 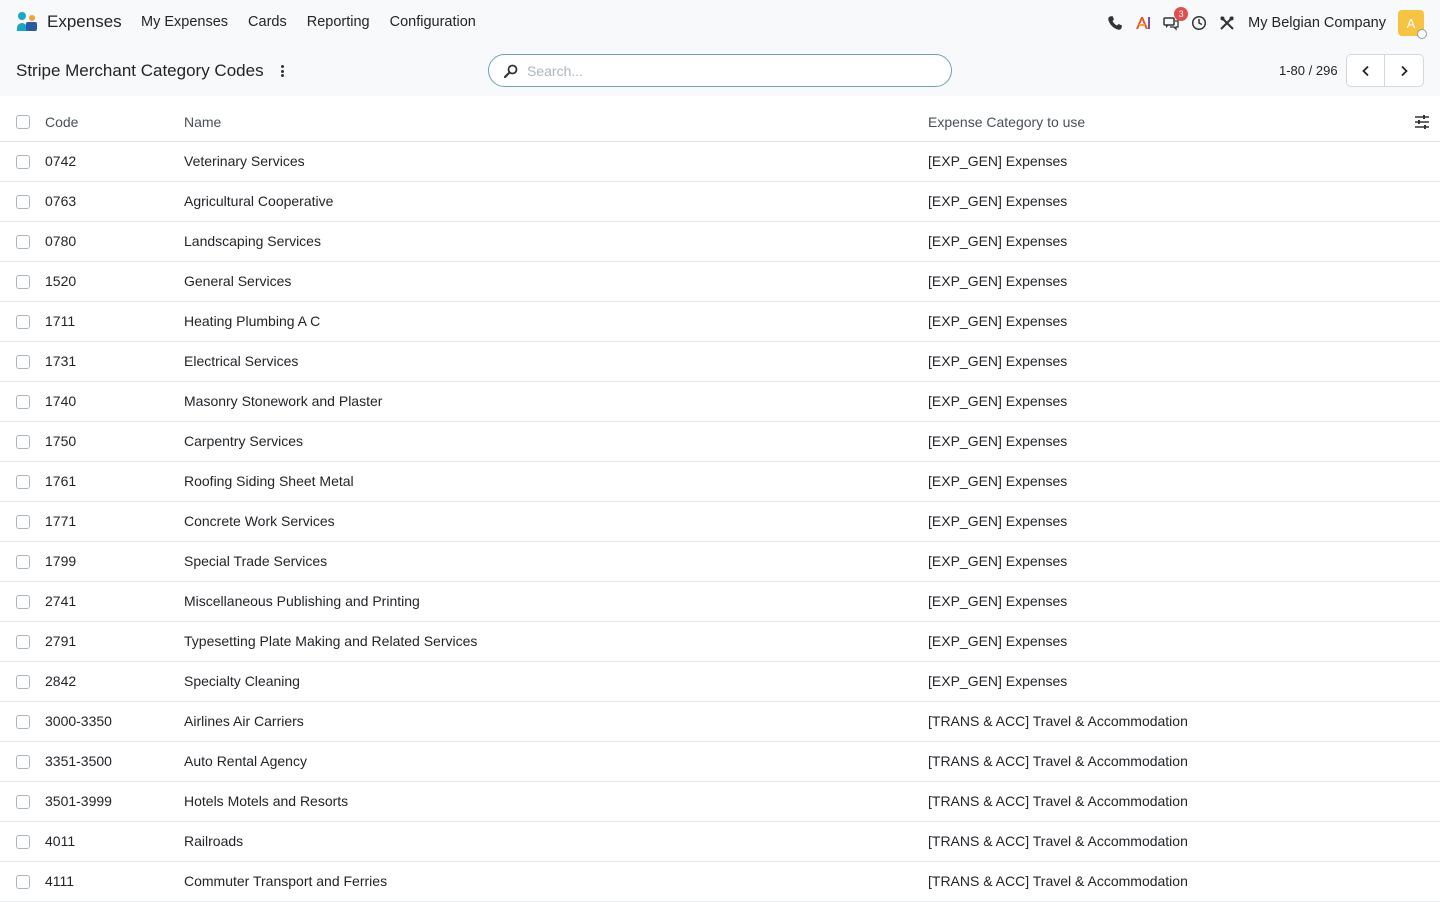 What do you see at coordinates (1058, 801) in the screenshot?
I see `cell-category: [TRANS & ACC] Travel & Accommodation` at bounding box center [1058, 801].